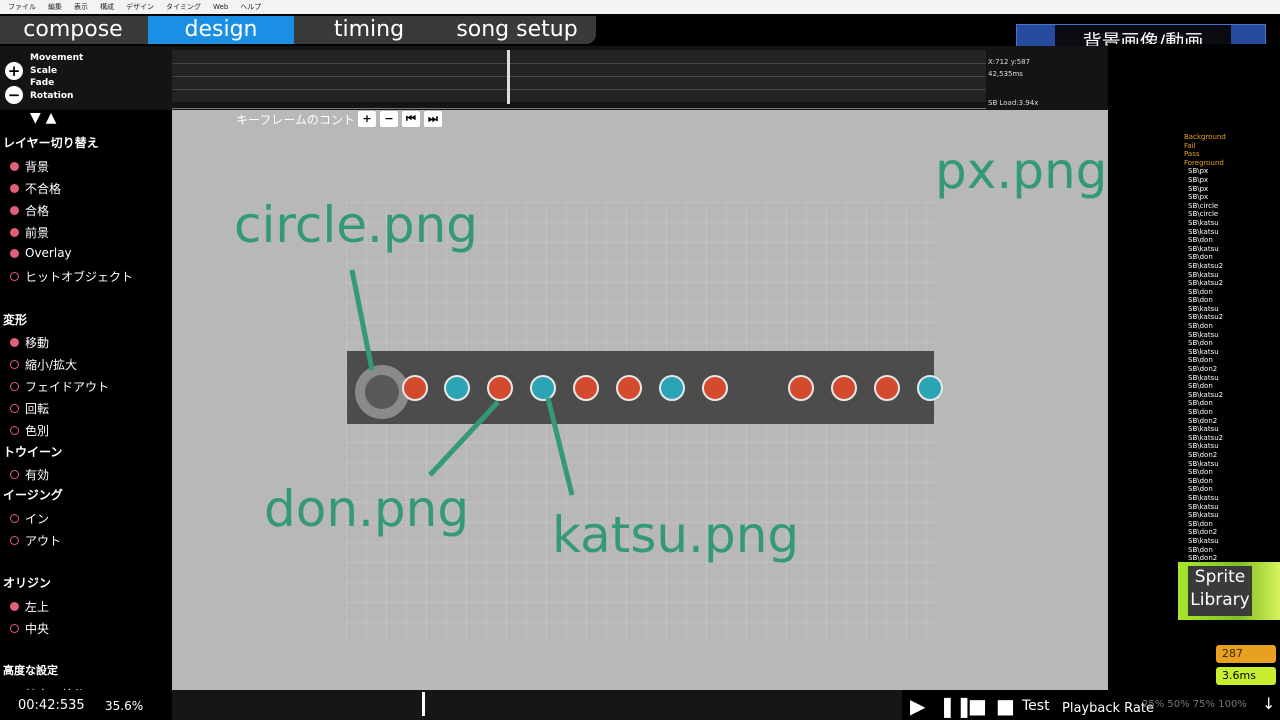 This screenshot has height=720, width=1280. What do you see at coordinates (1036, 706) in the screenshot?
I see `test-button: Test` at bounding box center [1036, 706].